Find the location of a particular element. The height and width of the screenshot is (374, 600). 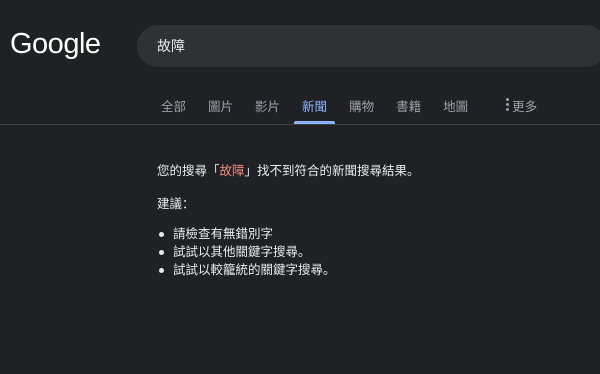

list-item: 試試以其他關鍵字搜尋。 is located at coordinates (367, 252).